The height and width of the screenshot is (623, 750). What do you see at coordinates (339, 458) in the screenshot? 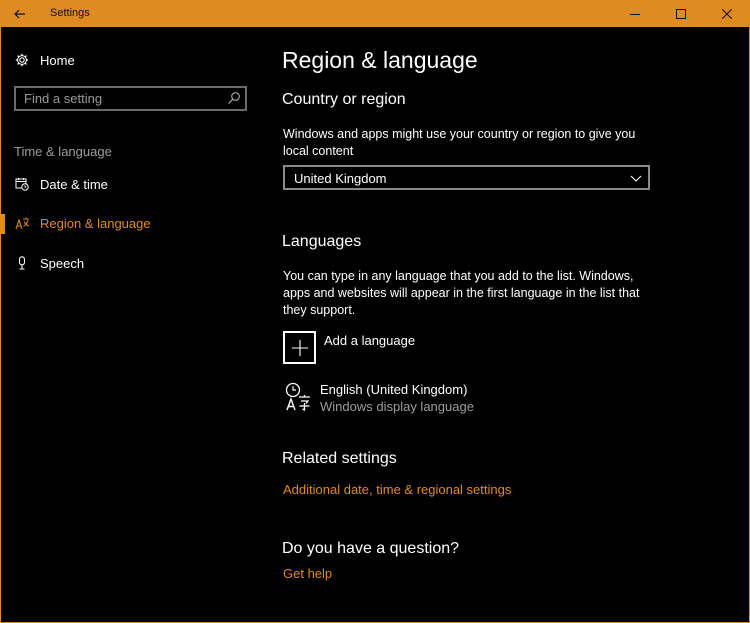
I see `related-settings-heading: Related settings` at bounding box center [339, 458].